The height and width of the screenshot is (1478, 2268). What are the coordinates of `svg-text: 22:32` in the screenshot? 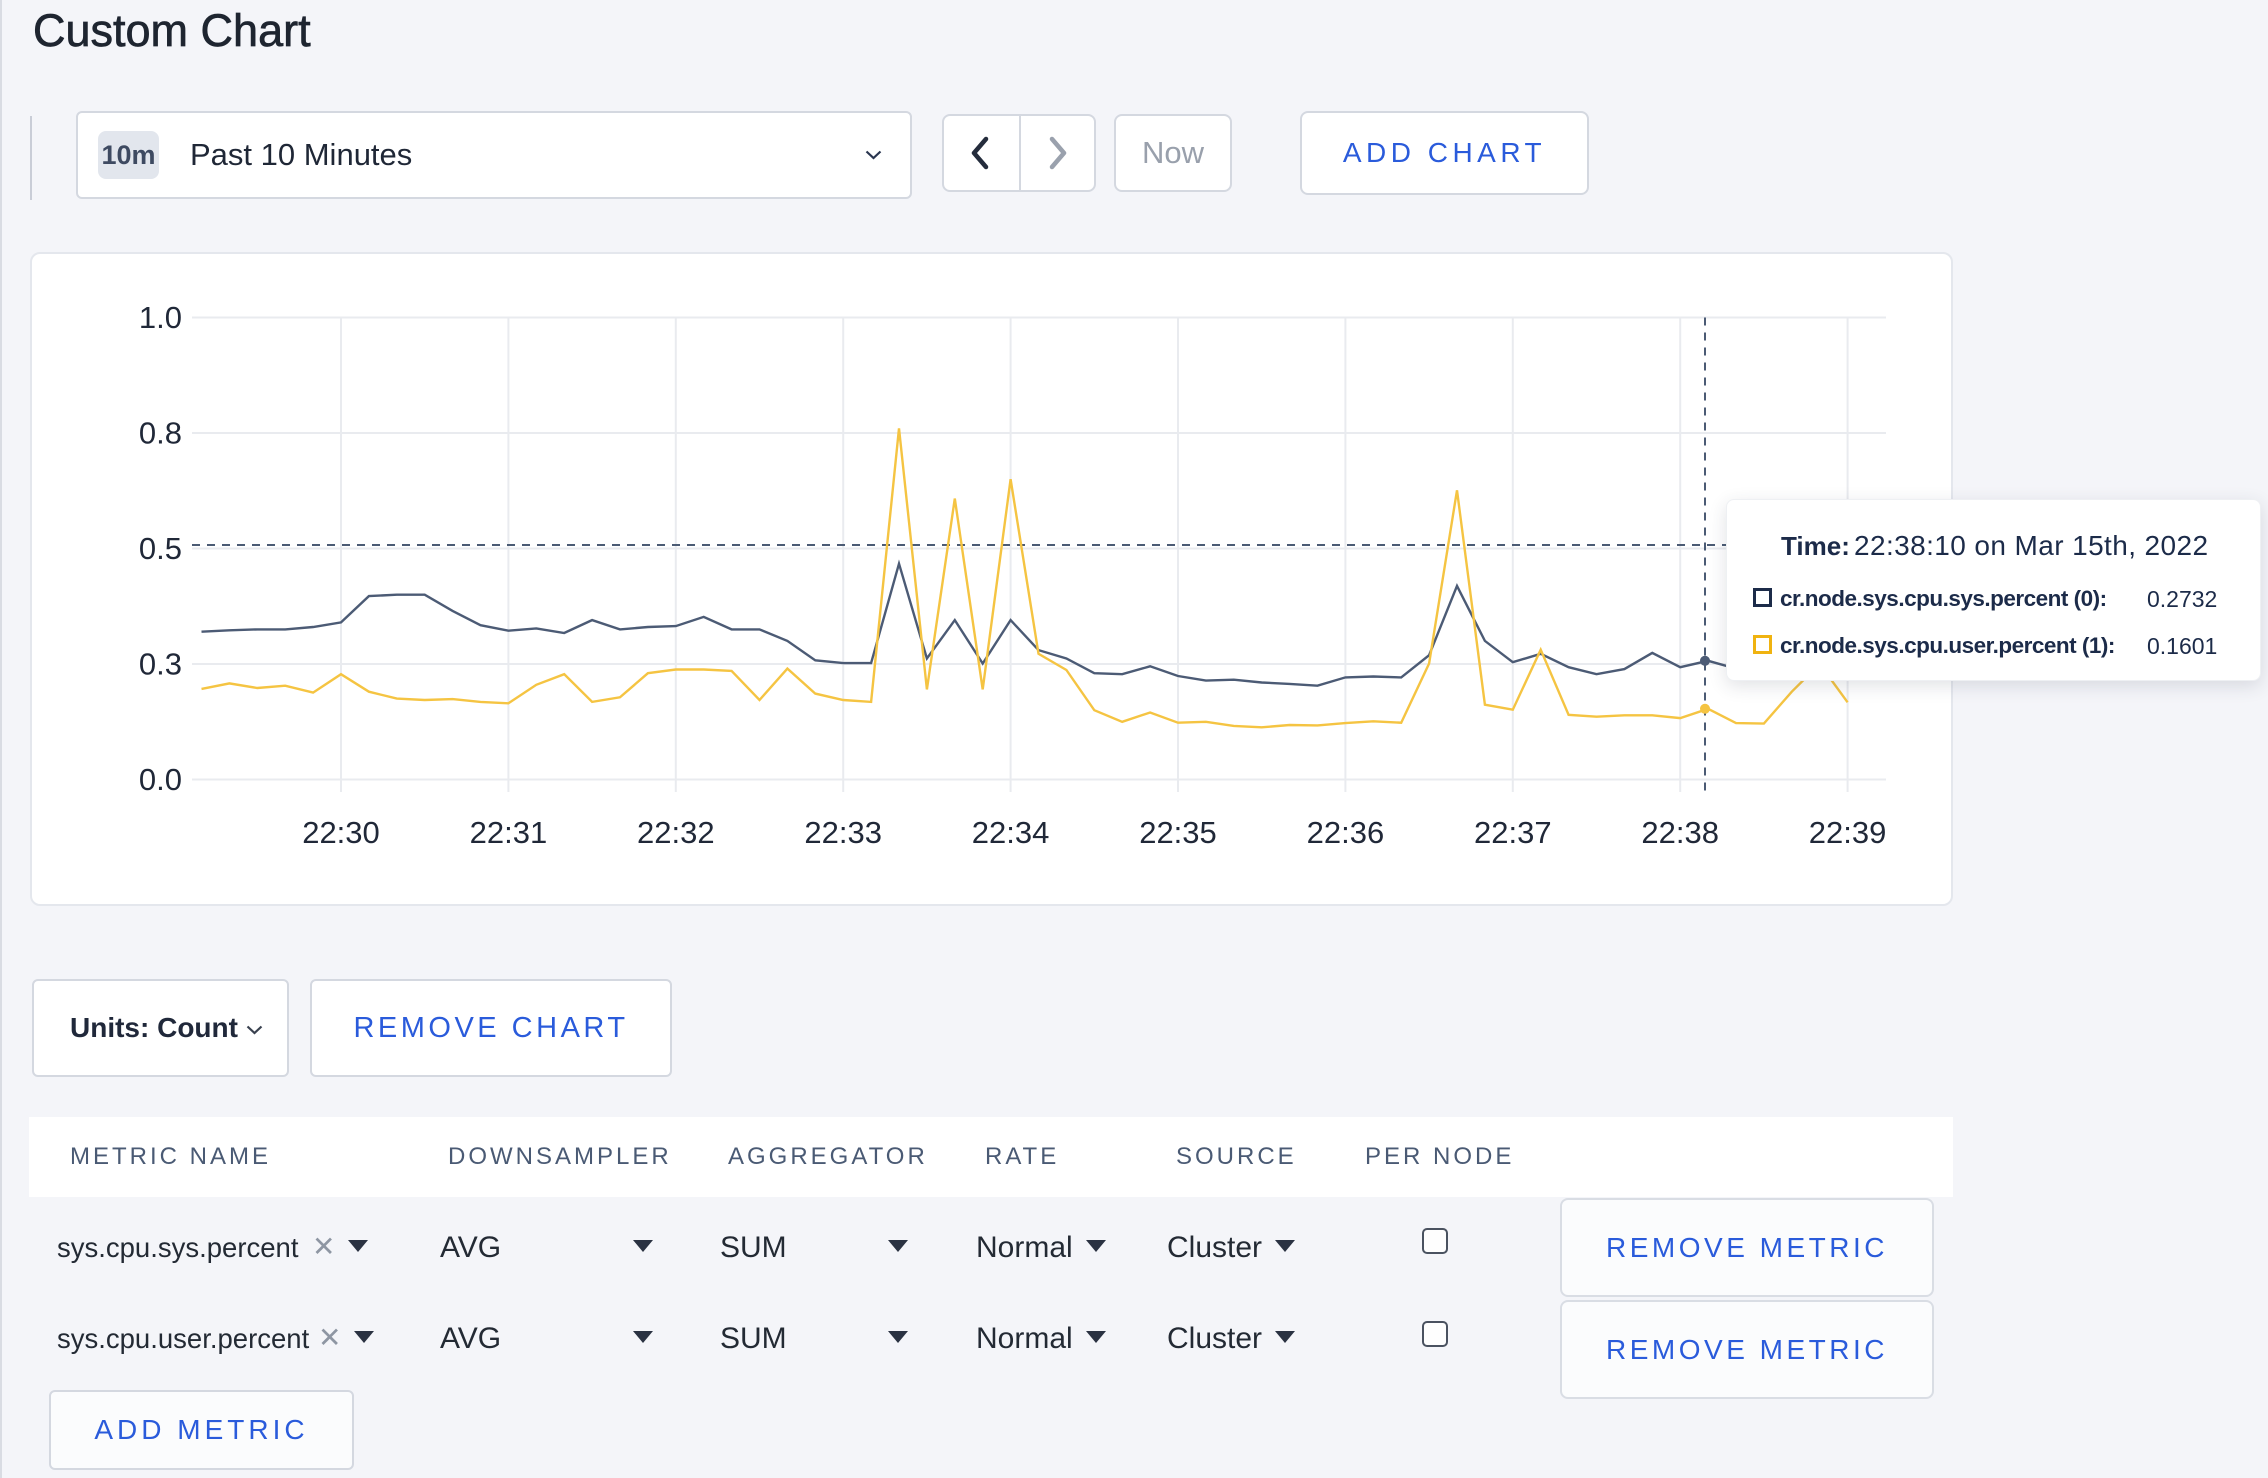 It's located at (676, 832).